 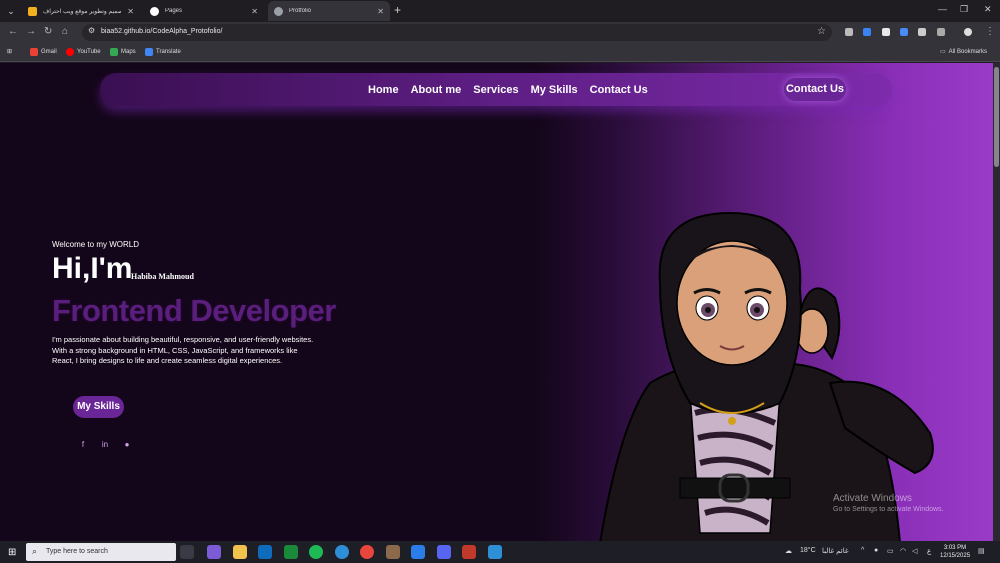 I want to click on github-icon, so click(x=154, y=11).